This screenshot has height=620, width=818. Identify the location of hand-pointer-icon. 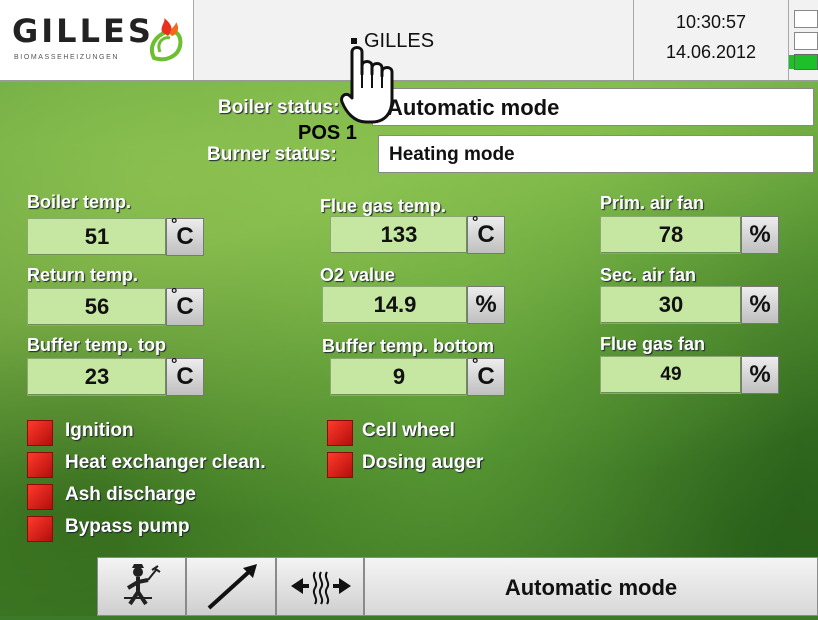
(367, 81).